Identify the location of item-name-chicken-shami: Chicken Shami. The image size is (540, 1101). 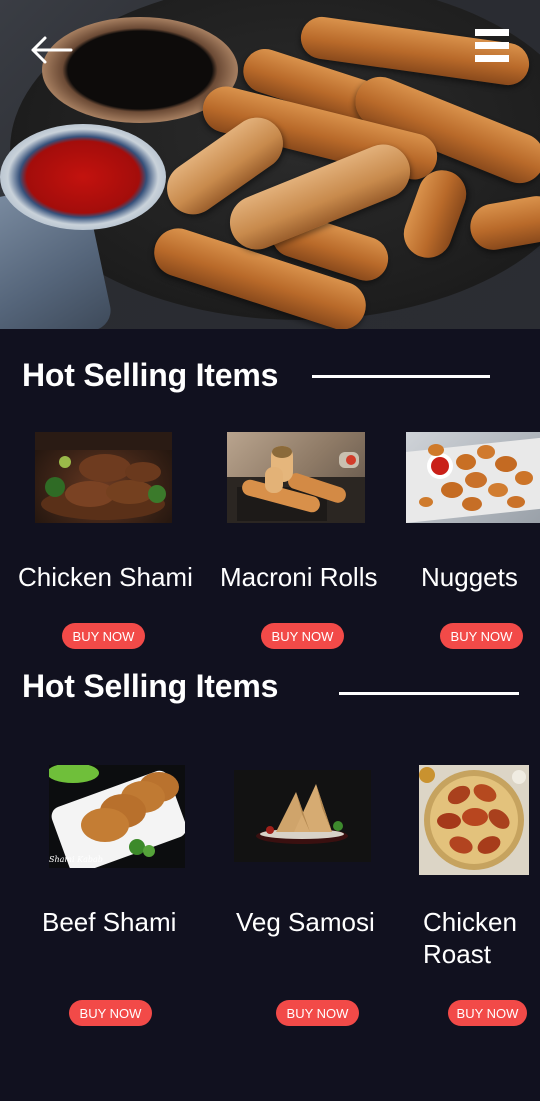
(105, 577).